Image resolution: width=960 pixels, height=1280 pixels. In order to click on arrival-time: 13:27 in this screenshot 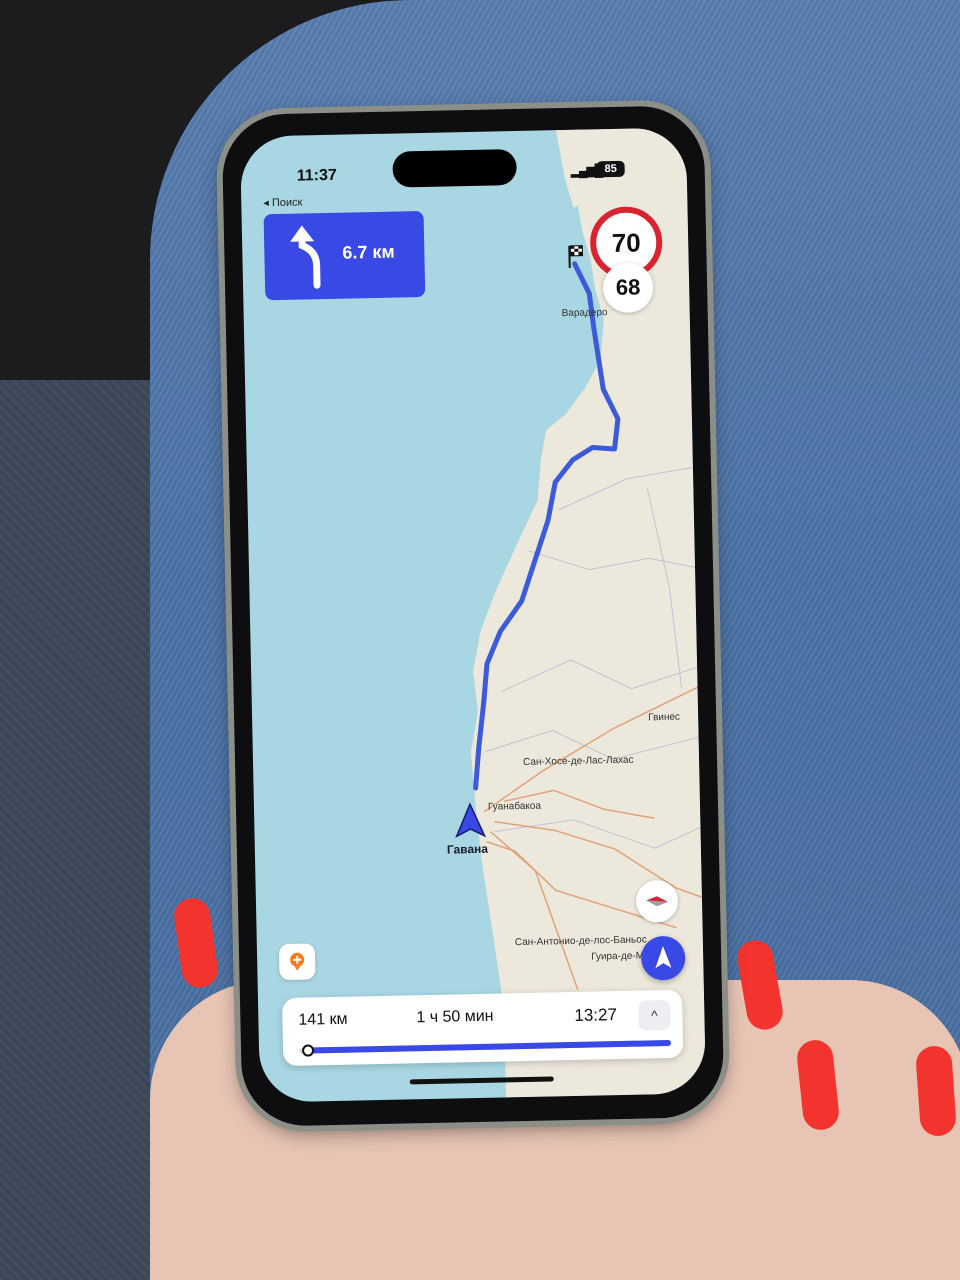, I will do `click(596, 1015)`.